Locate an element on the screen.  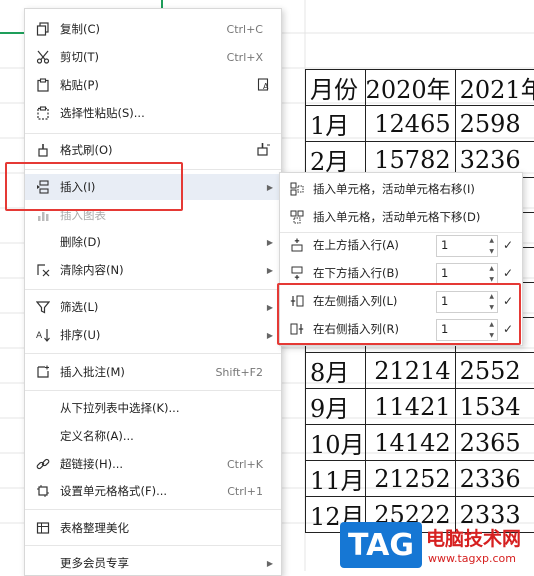
menu-item-label: 插入批注(M) is located at coordinates (92, 372).